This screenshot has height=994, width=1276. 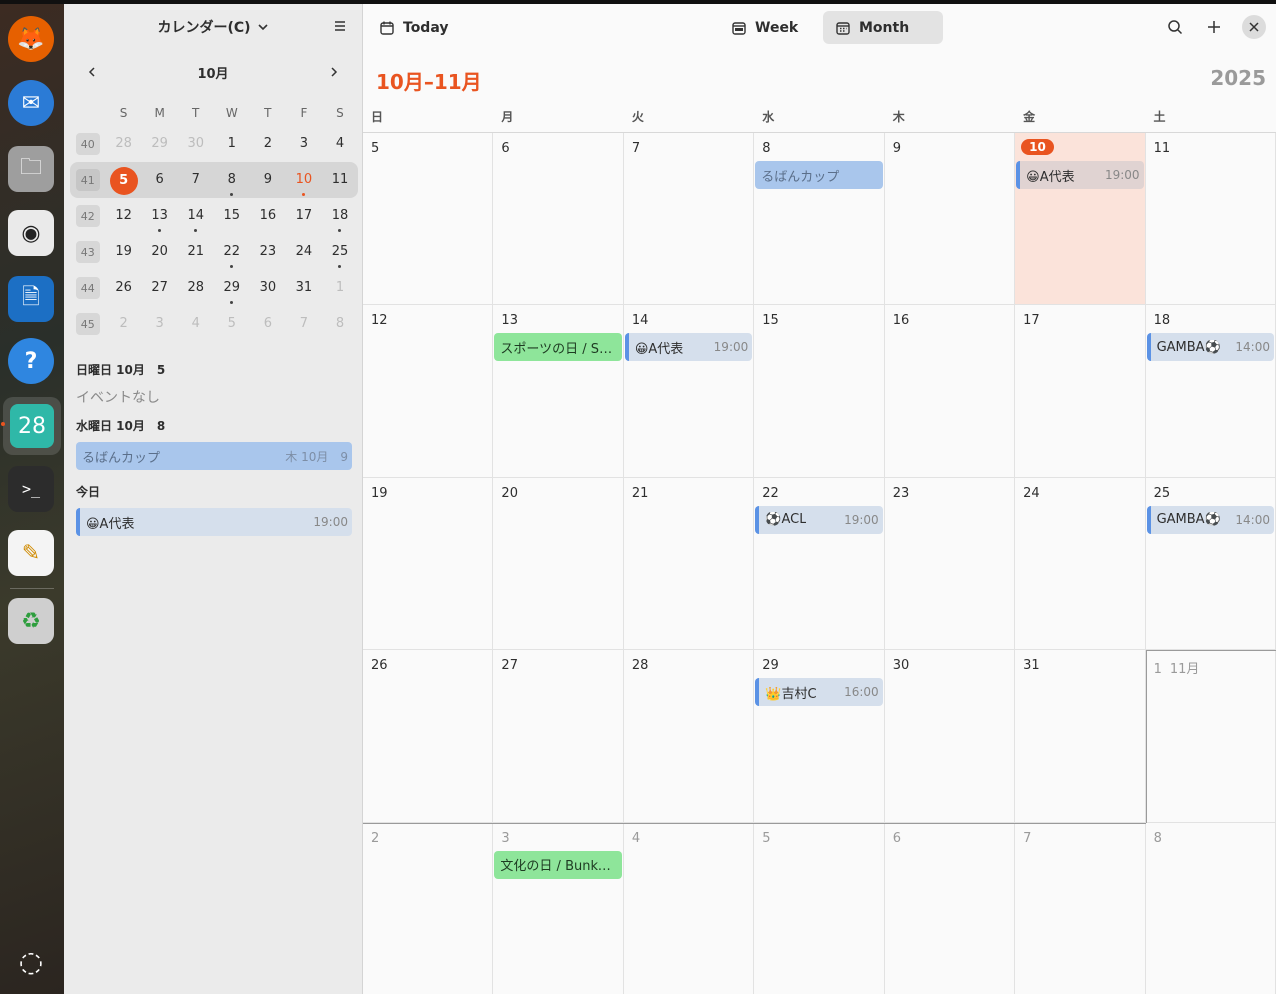 I want to click on mini-day: 27, so click(x=160, y=288).